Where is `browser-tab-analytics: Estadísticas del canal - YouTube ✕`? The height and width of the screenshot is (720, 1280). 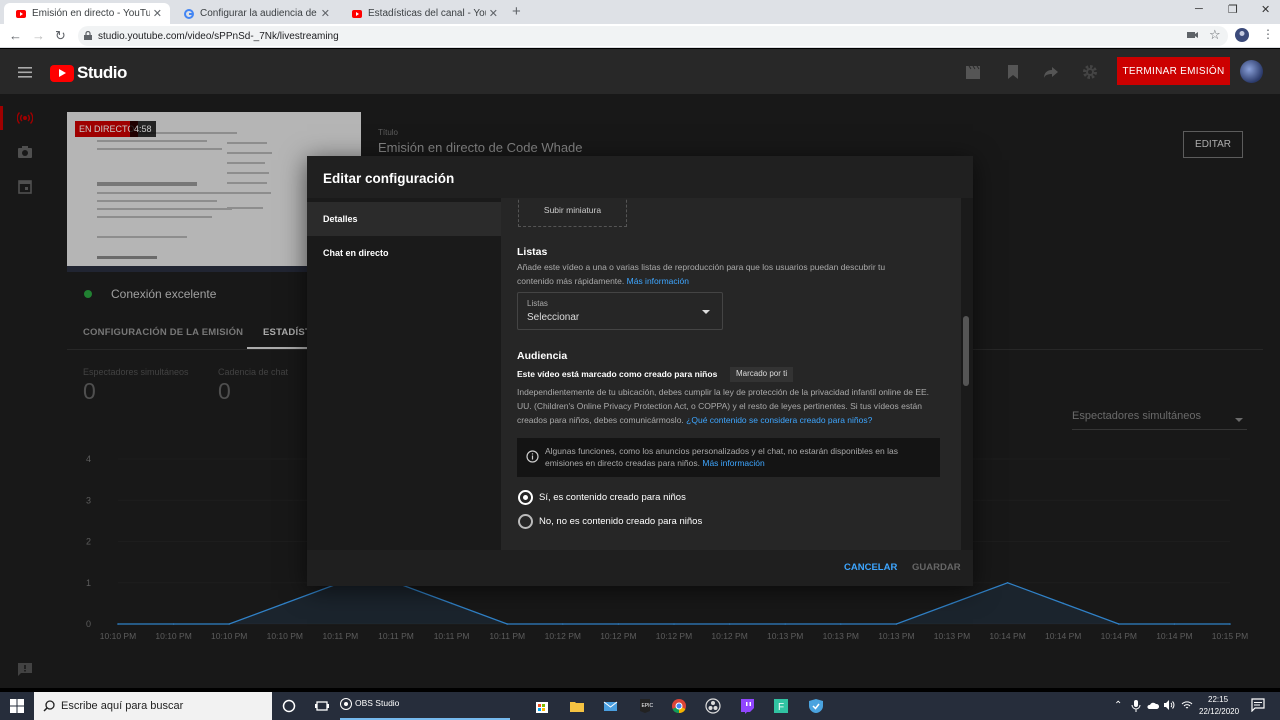 browser-tab-analytics: Estadísticas del canal - YouTube ✕ is located at coordinates (423, 13).